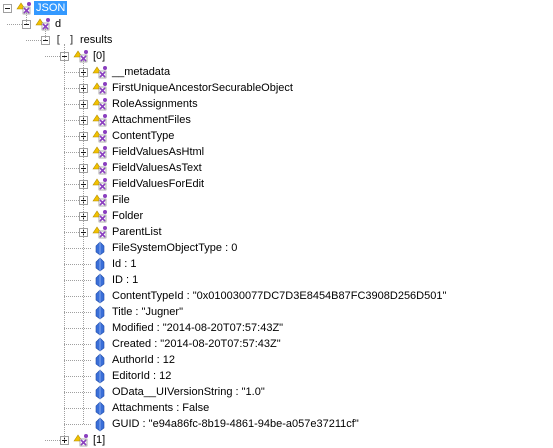 Image resolution: width=553 pixels, height=448 pixels. What do you see at coordinates (155, 104) in the screenshot?
I see `tree-node-label: RoleAssignments` at bounding box center [155, 104].